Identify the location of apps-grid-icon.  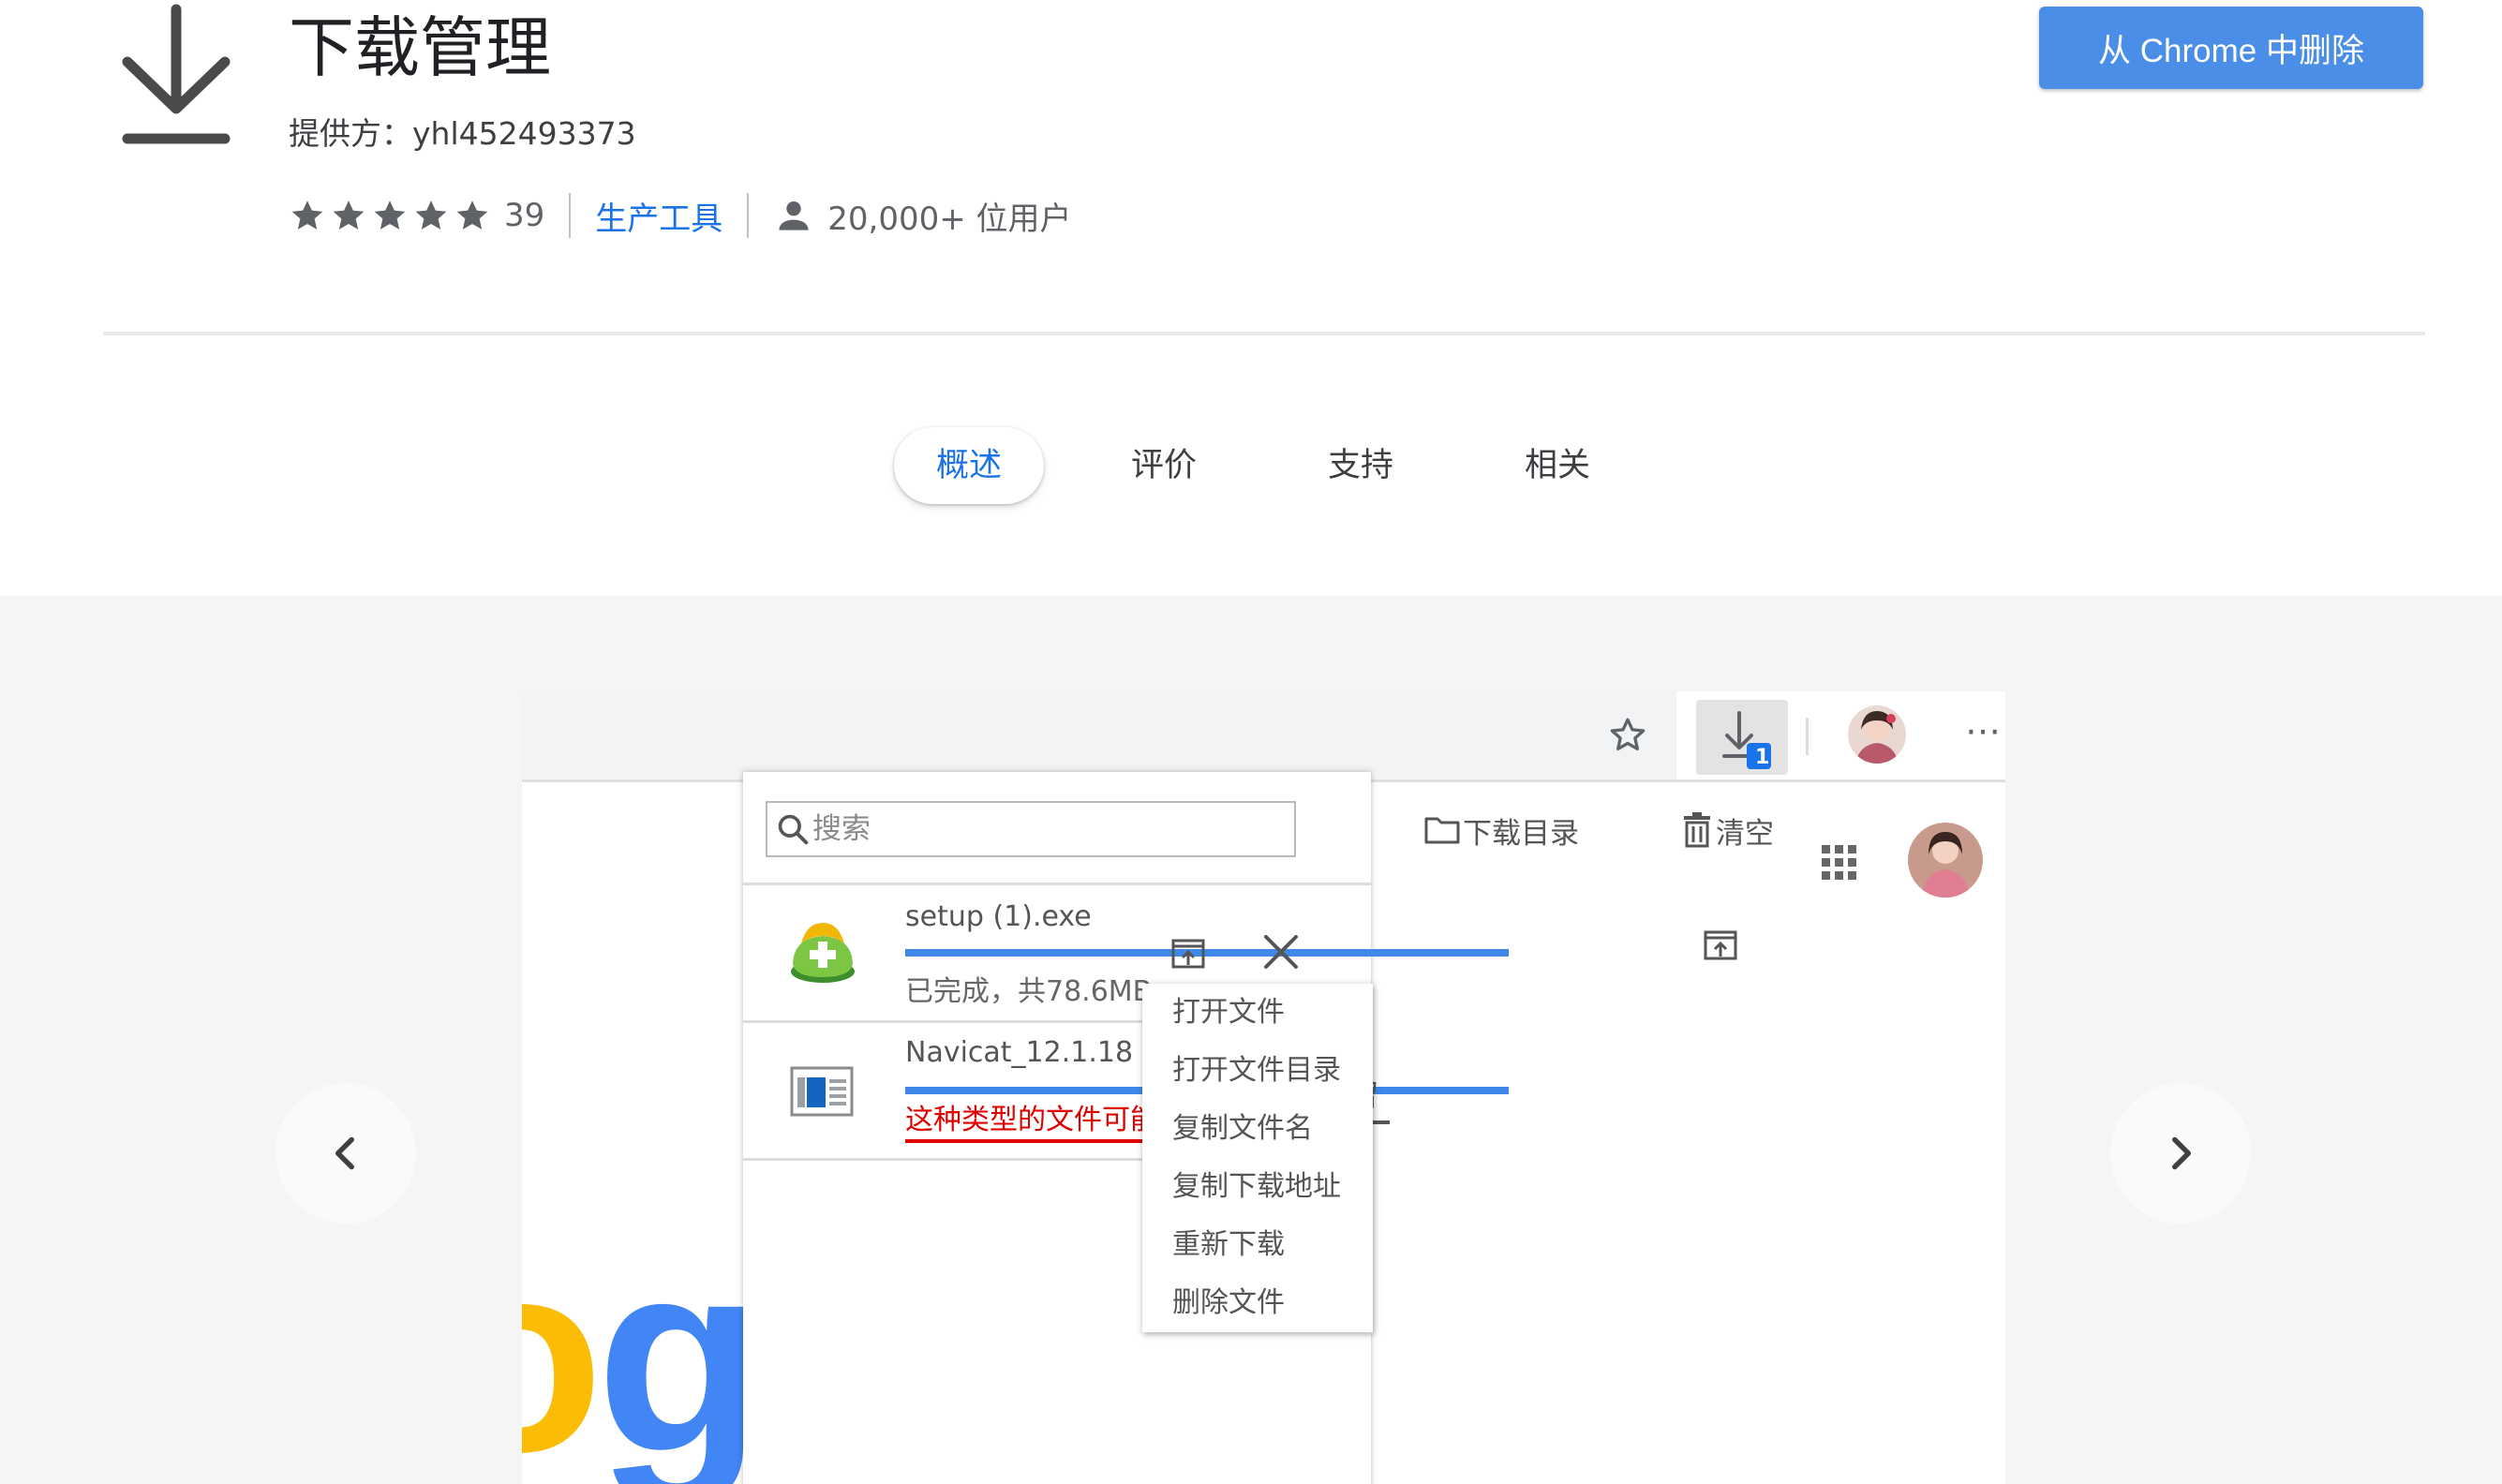
(1839, 862).